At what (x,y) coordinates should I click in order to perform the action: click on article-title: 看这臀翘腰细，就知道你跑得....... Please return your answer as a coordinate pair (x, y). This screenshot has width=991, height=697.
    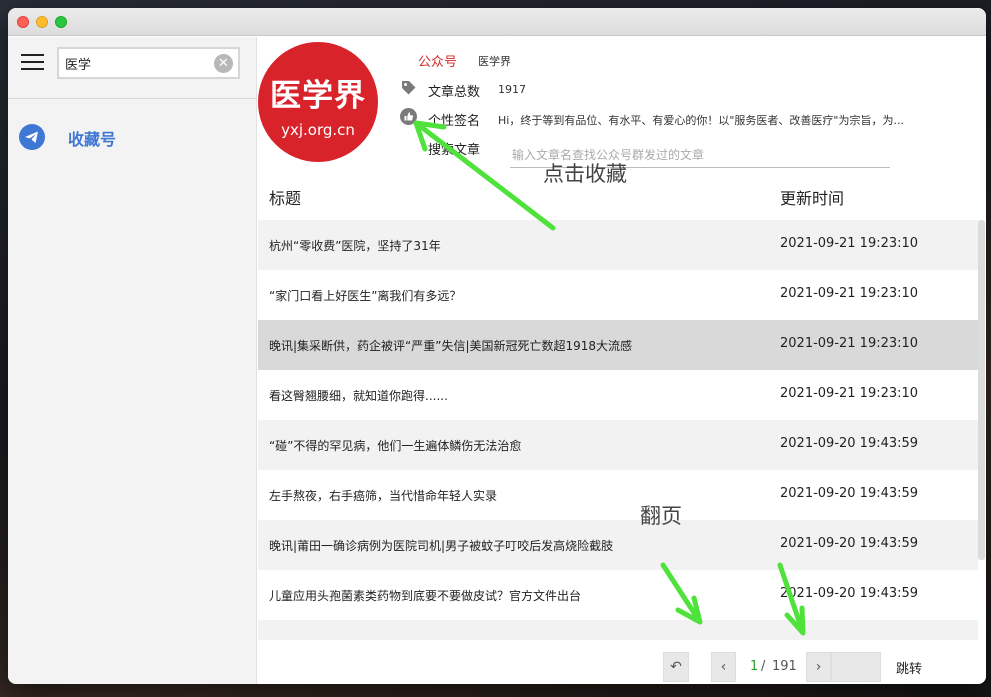
    Looking at the image, I should click on (358, 396).